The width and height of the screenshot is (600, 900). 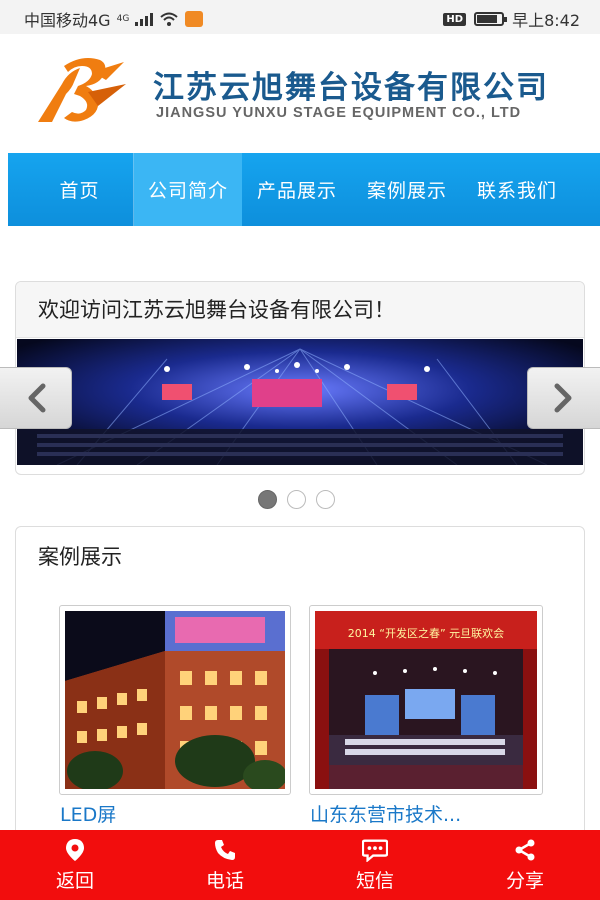 What do you see at coordinates (375, 865) in the screenshot?
I see `sms-button: 短信` at bounding box center [375, 865].